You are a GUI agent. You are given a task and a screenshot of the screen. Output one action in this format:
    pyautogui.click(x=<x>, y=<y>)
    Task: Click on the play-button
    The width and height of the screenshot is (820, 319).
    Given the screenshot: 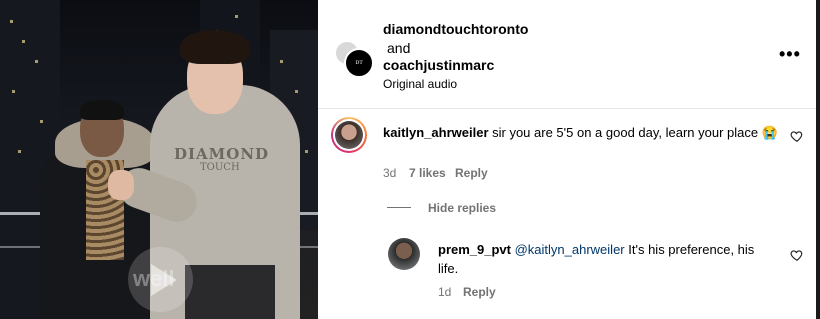 What is the action you would take?
    pyautogui.click(x=160, y=279)
    